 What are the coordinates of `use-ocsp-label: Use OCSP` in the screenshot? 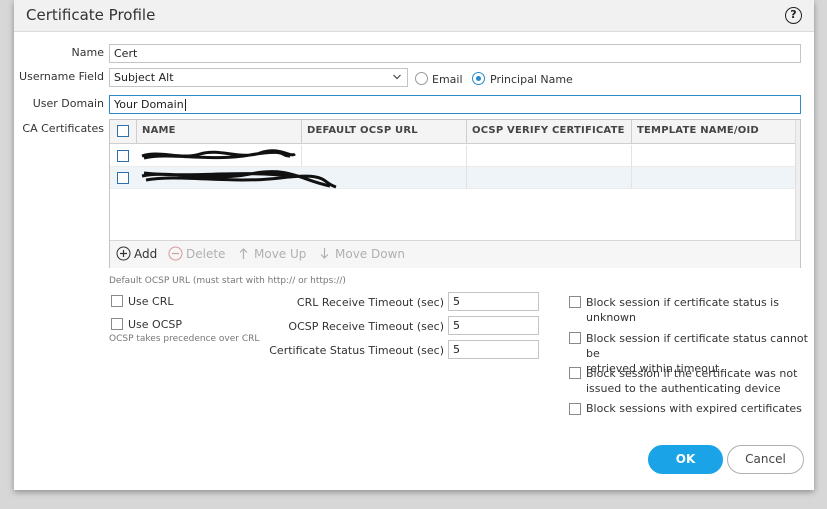 It's located at (155, 324).